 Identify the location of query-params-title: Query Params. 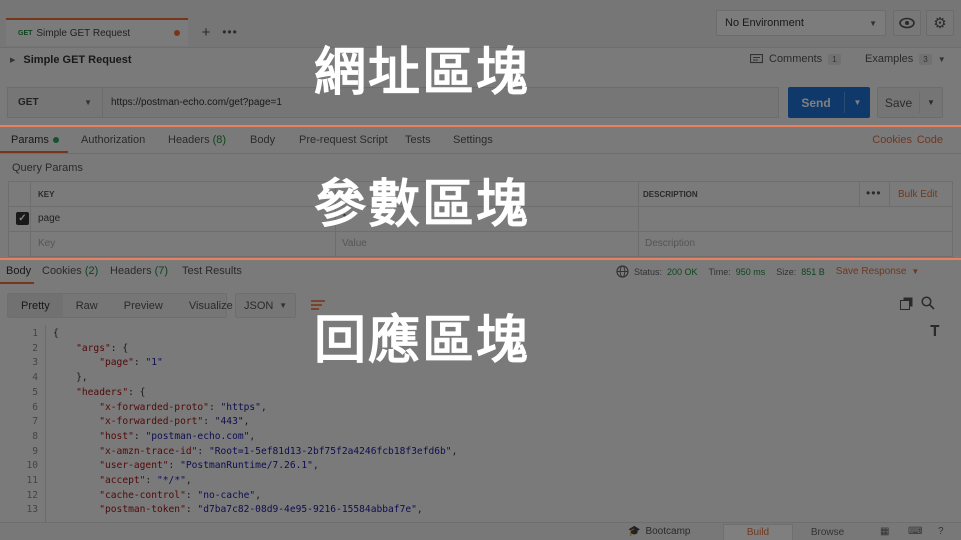
(47, 168).